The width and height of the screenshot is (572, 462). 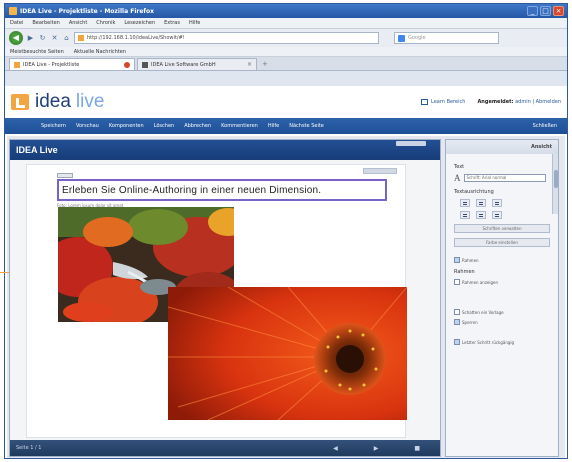 I want to click on decorative-line, so click(x=4, y=272).